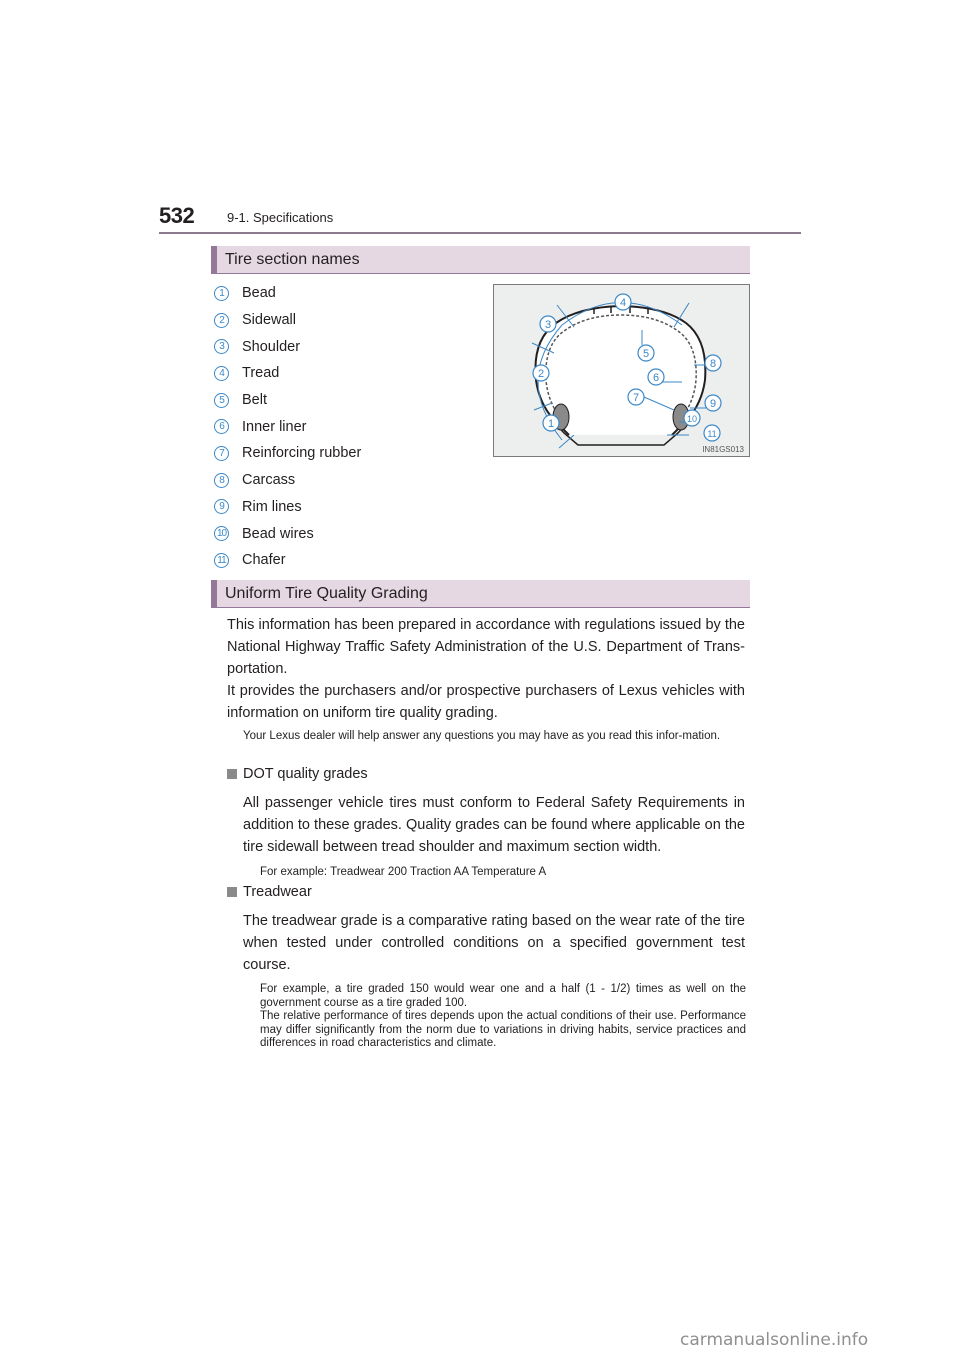  I want to click on svg-text: 3, so click(548, 325).